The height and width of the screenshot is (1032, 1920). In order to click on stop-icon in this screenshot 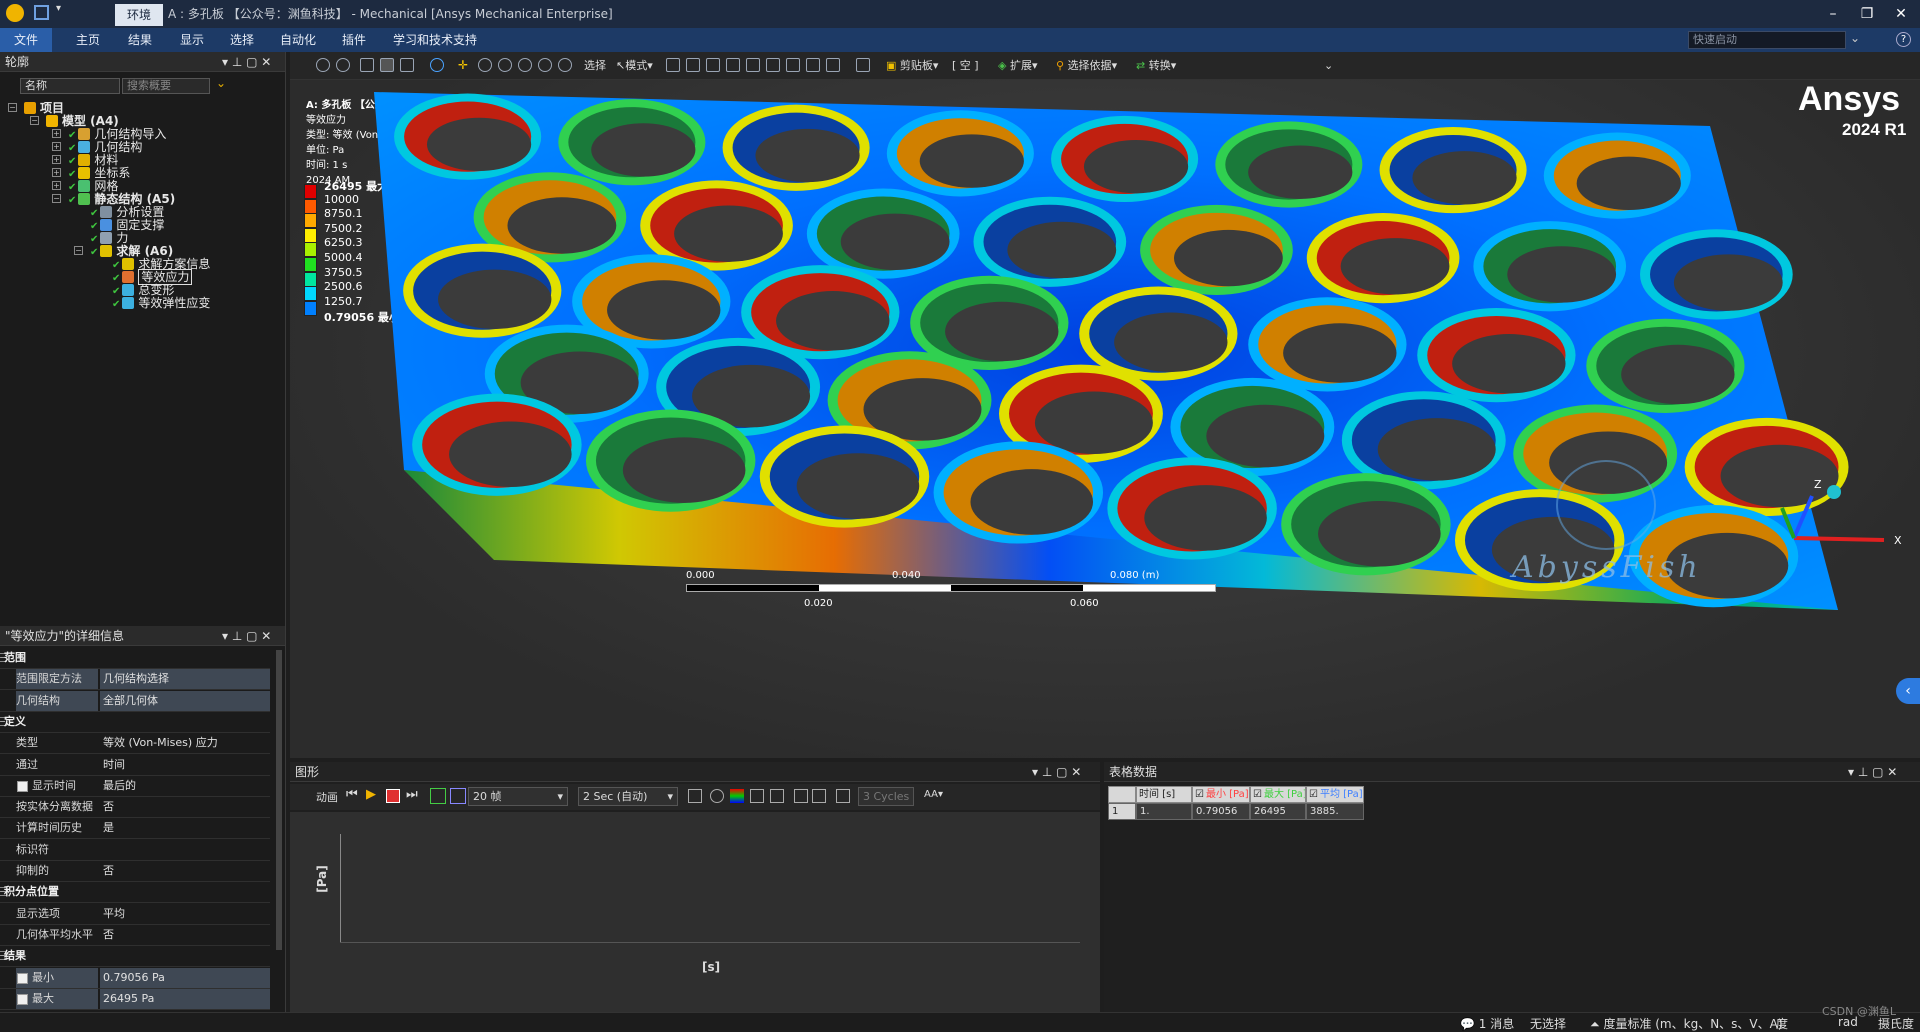, I will do `click(393, 796)`.